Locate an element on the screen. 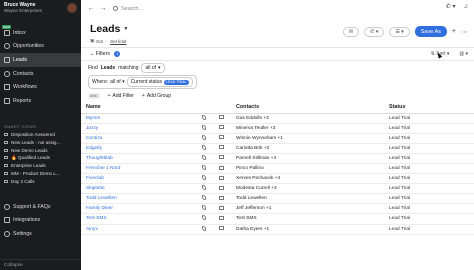 The height and width of the screenshot is (270, 474). filters-toggle: ⌄ Filters 1 is located at coordinates (105, 54).